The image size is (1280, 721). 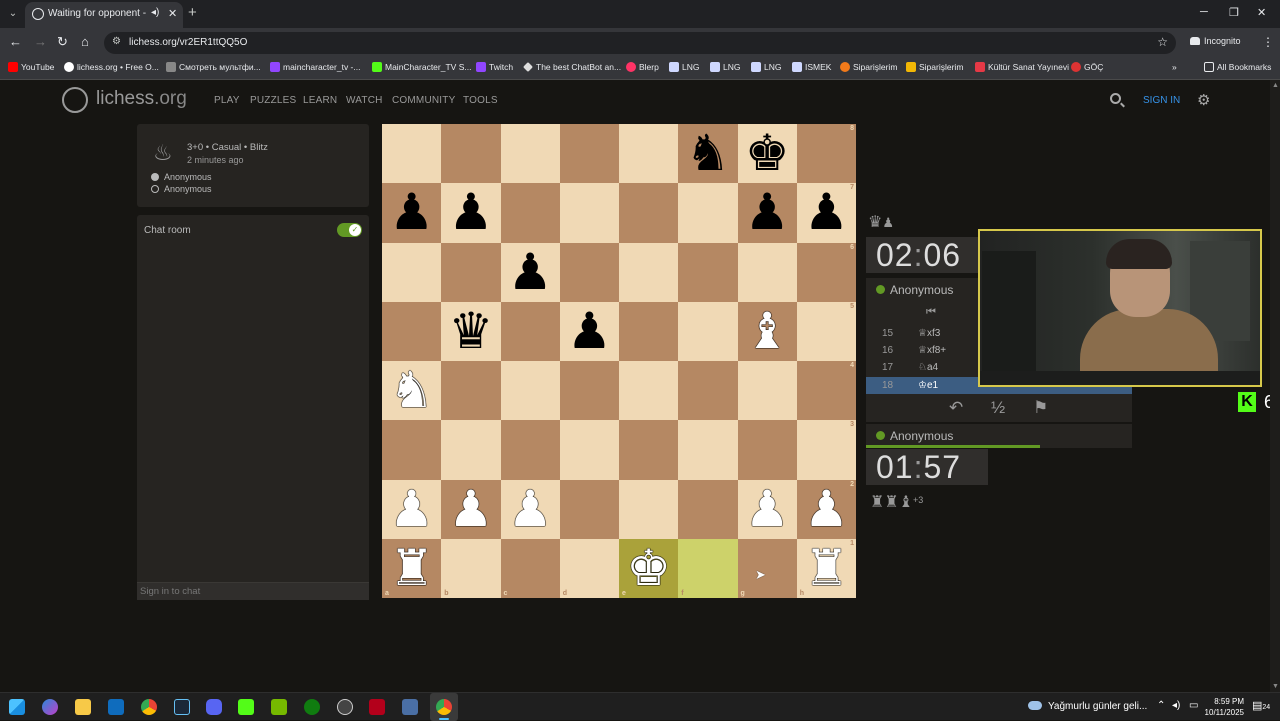 What do you see at coordinates (412, 450) in the screenshot?
I see `square-a3` at bounding box center [412, 450].